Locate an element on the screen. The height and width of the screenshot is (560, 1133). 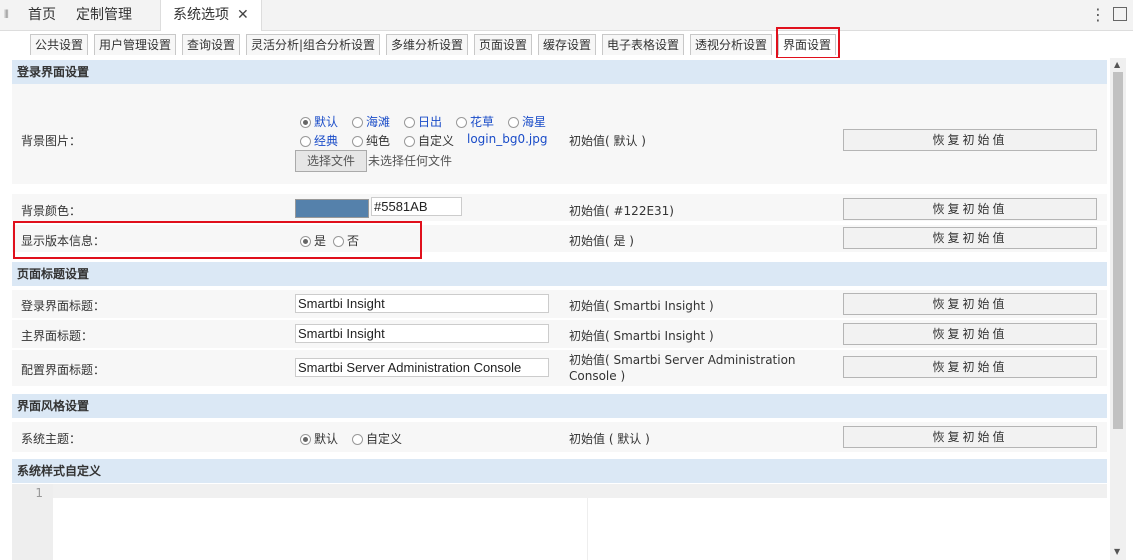
css-editor: 1 is located at coordinates (559, 522).